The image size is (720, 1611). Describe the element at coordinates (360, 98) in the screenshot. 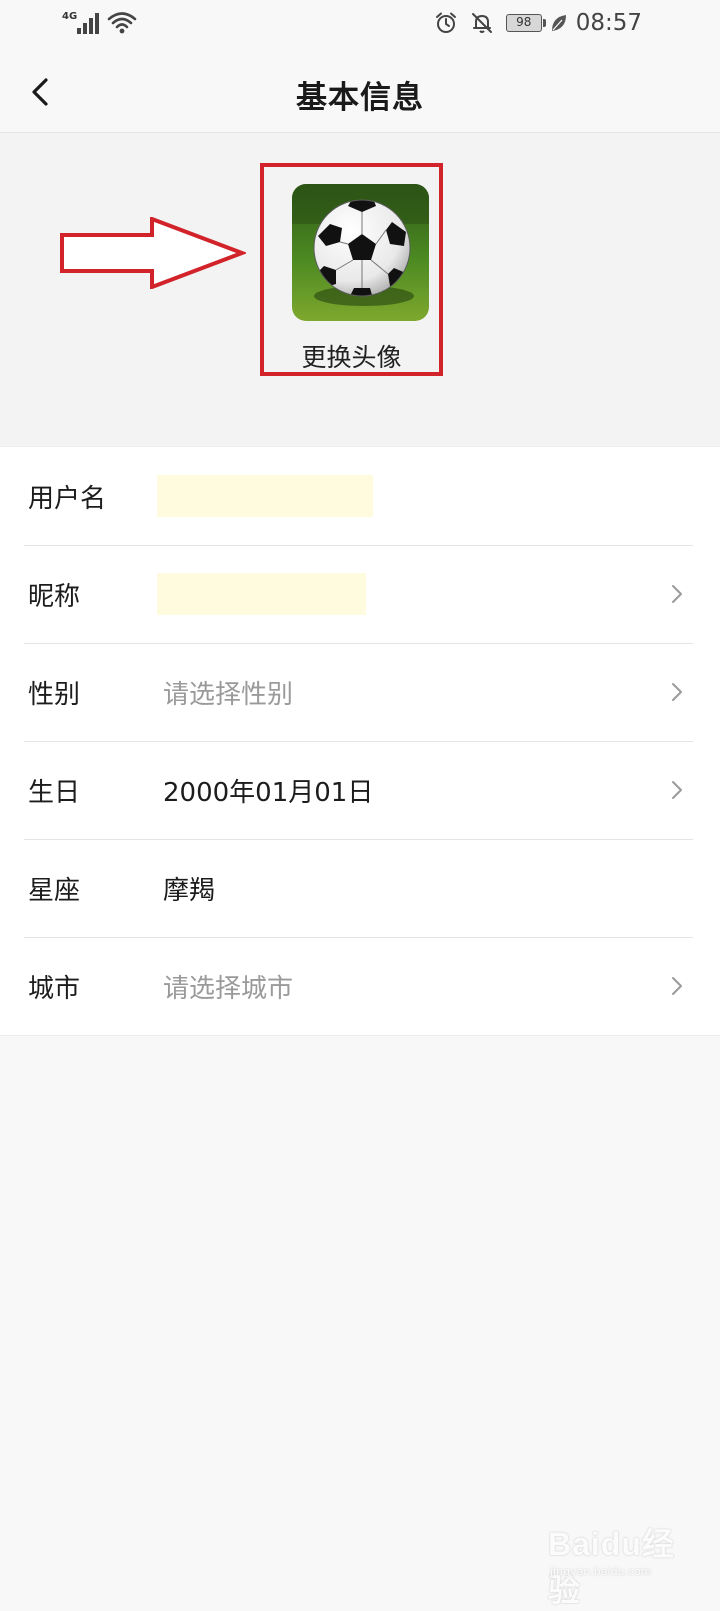

I see `page-title: 基本信息` at that location.